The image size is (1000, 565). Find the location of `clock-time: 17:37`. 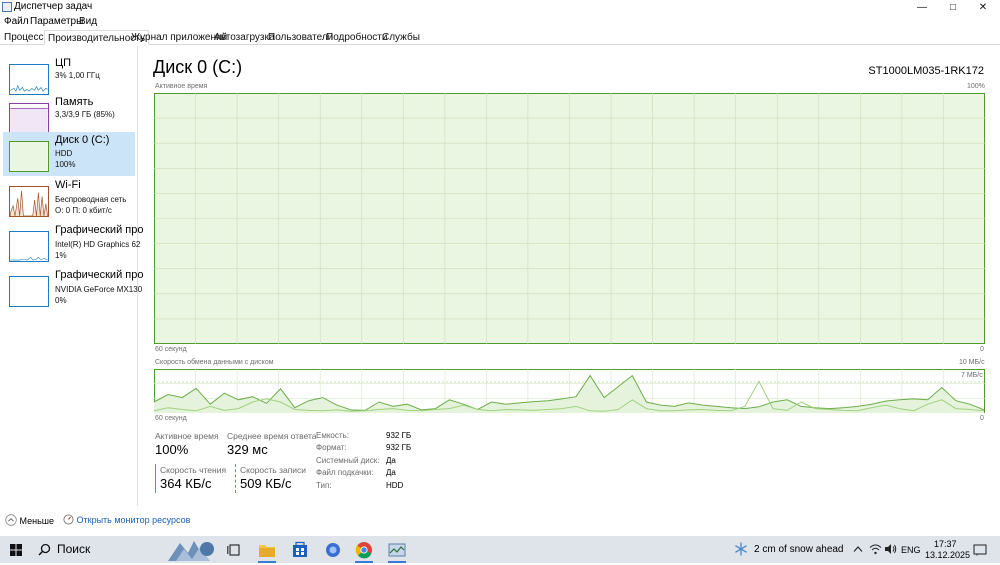

clock-time: 17:37 is located at coordinates (945, 544).